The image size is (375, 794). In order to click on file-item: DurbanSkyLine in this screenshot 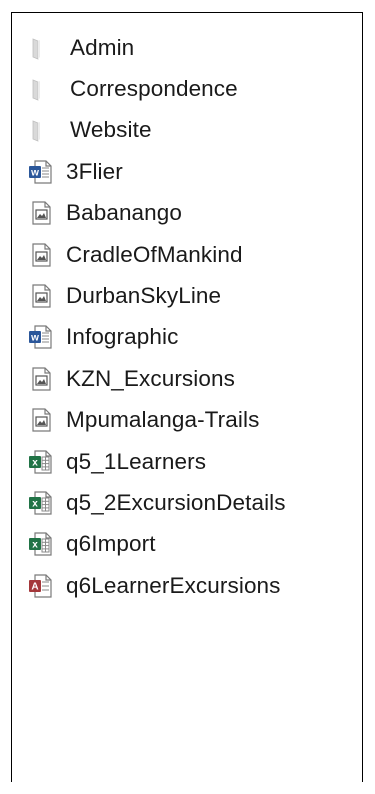, I will do `click(187, 295)`.